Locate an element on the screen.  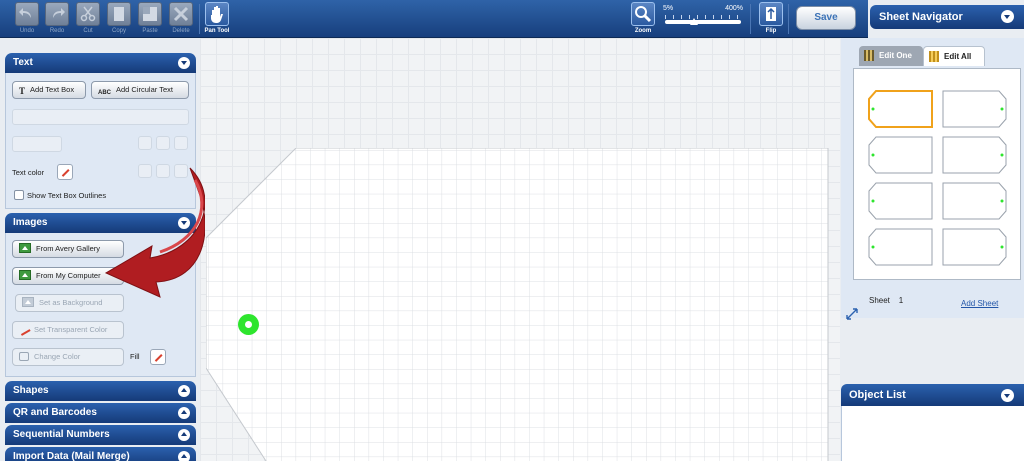
object-list-body is located at coordinates (932, 433).